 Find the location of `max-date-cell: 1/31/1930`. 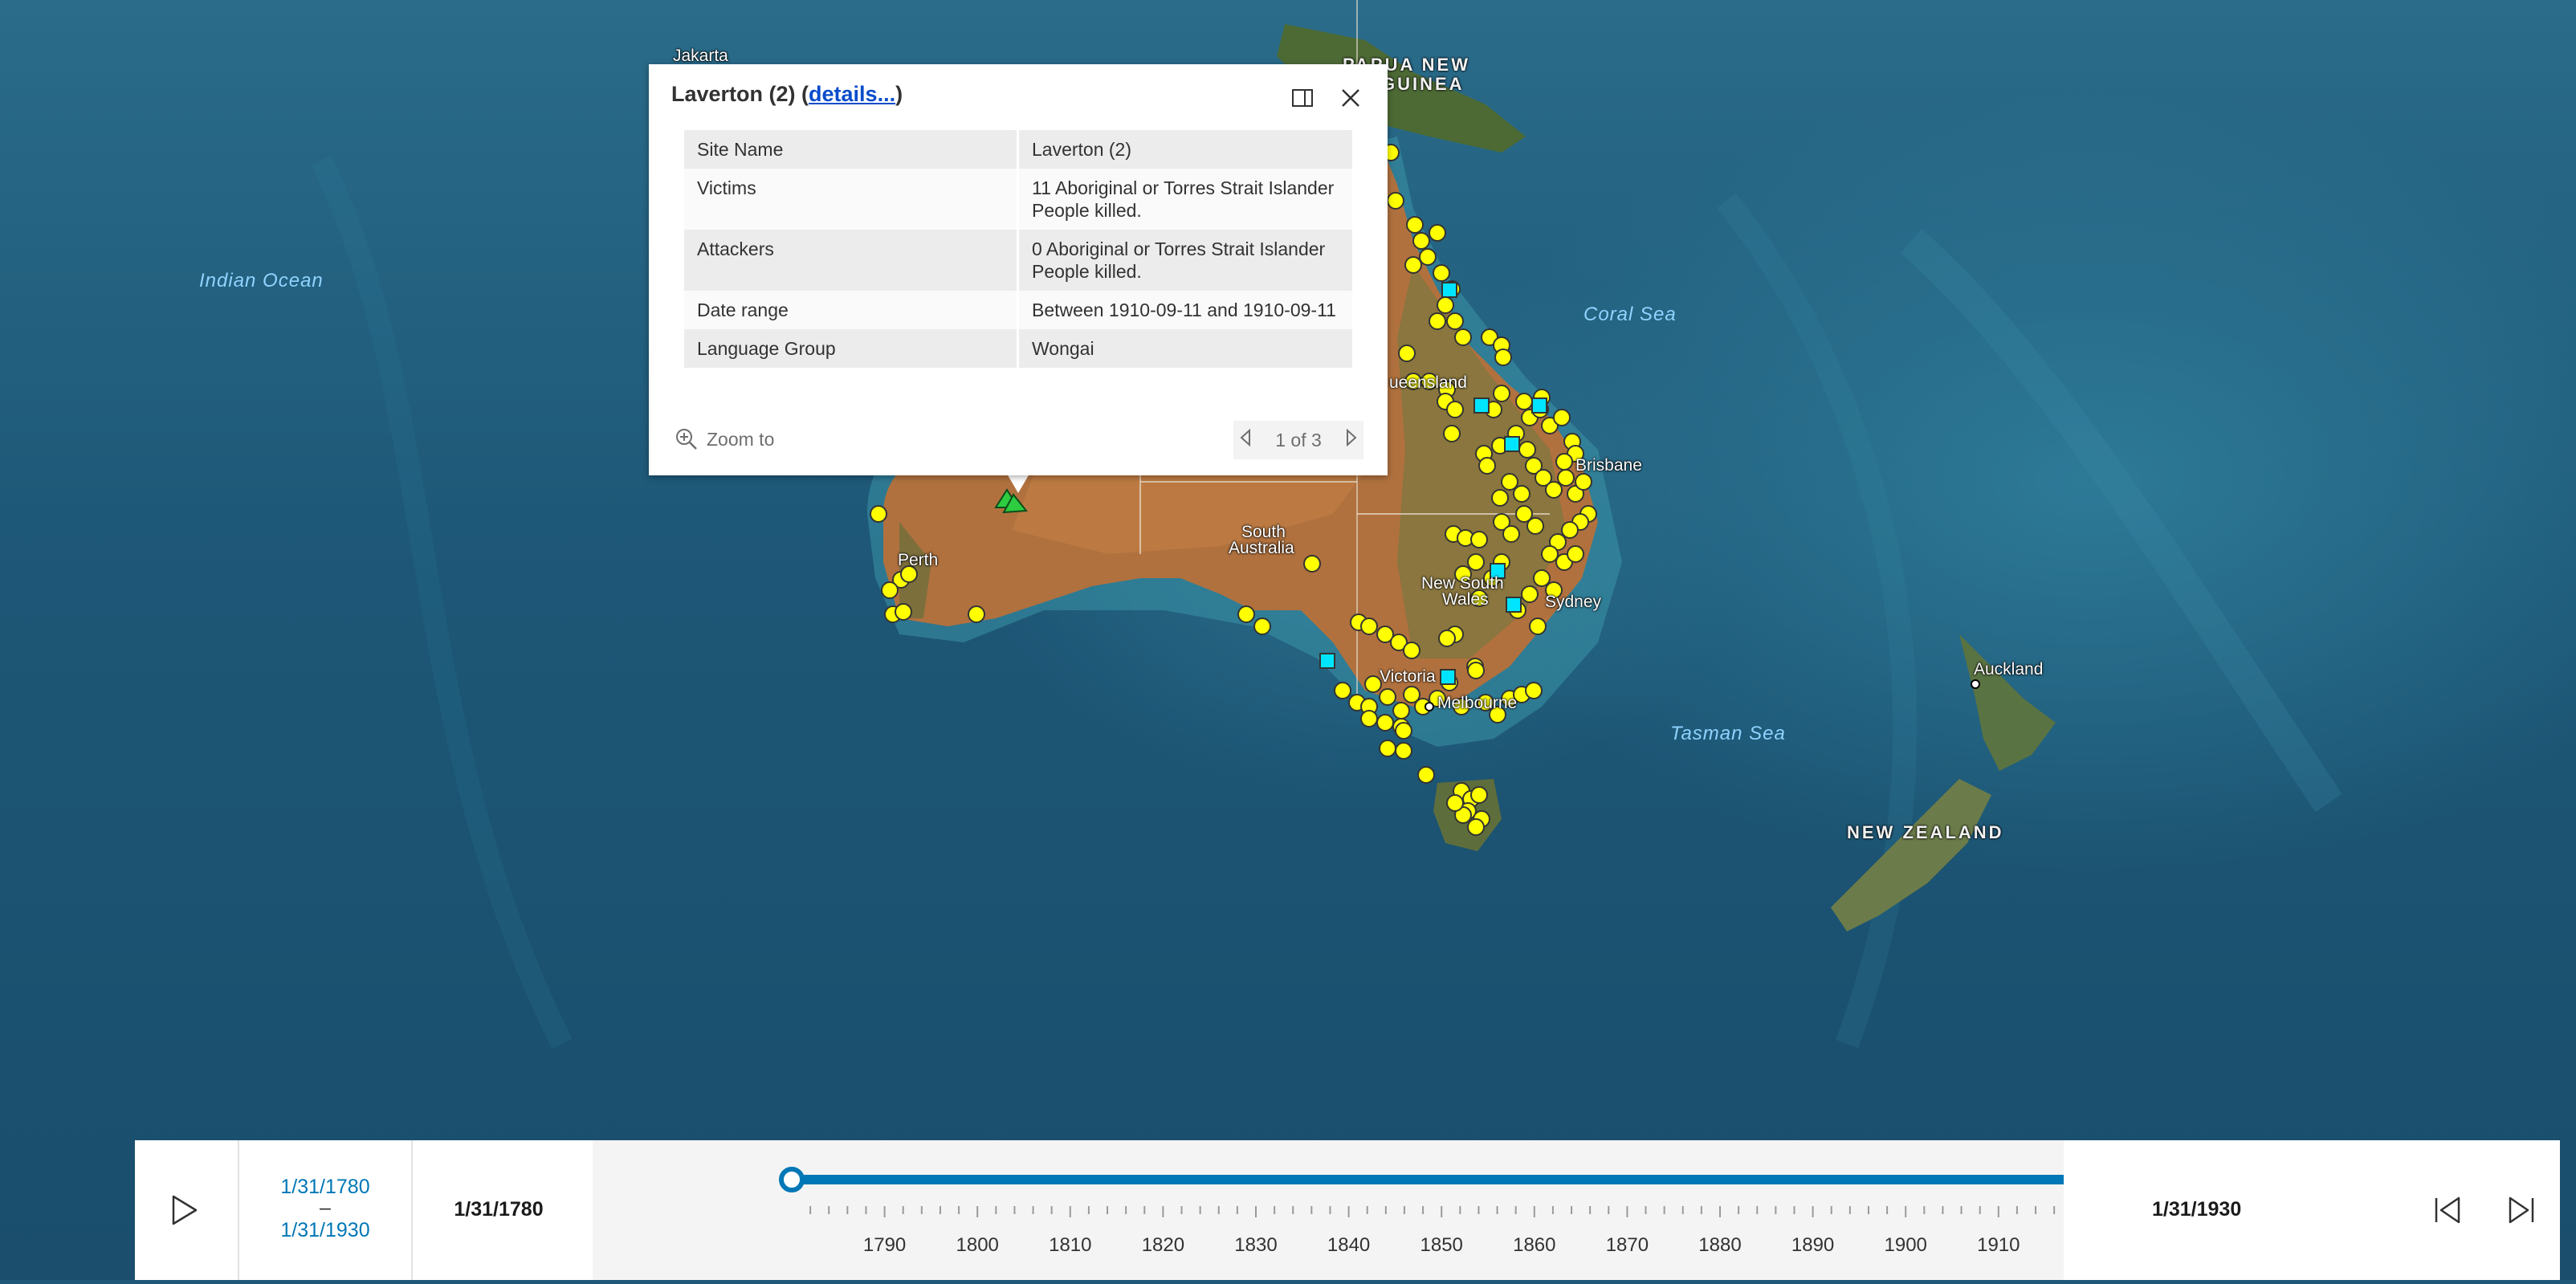

max-date-cell: 1/31/1930 is located at coordinates (2188, 1210).